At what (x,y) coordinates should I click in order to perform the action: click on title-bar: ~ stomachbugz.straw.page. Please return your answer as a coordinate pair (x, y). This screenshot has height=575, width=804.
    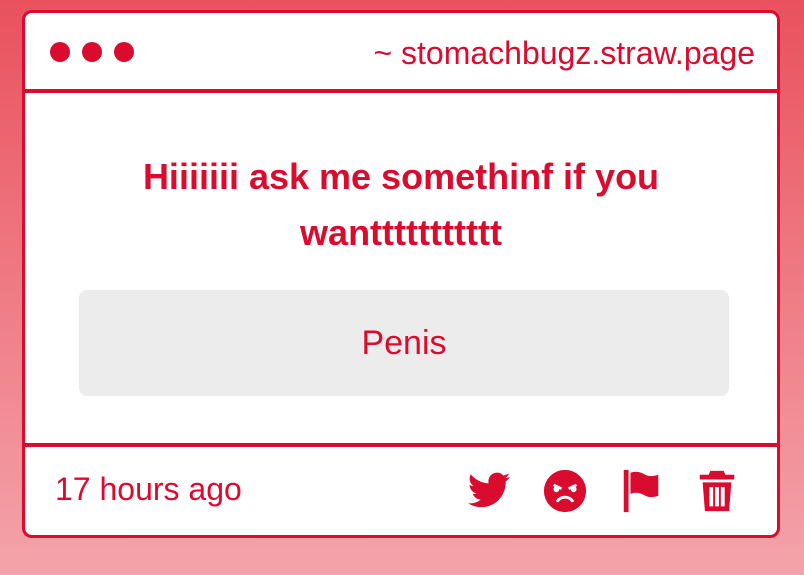
    Looking at the image, I should click on (401, 53).